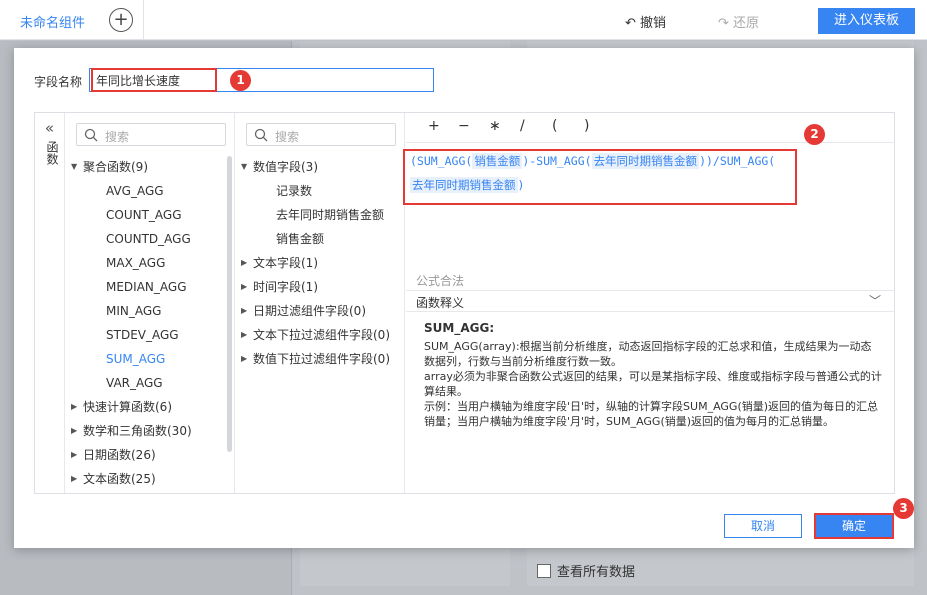  What do you see at coordinates (586, 126) in the screenshot?
I see `operator-button: )` at bounding box center [586, 126].